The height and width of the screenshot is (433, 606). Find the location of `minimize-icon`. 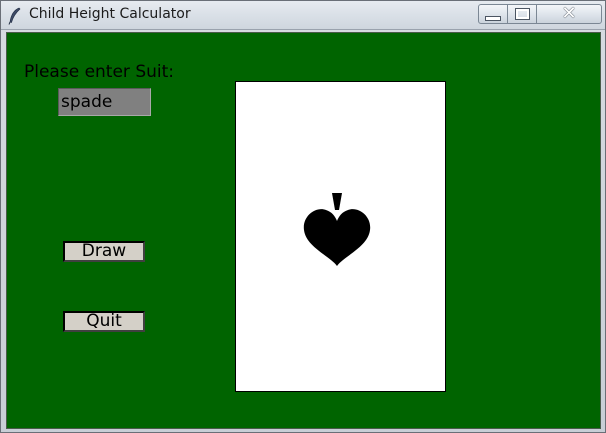

minimize-icon is located at coordinates (493, 18).